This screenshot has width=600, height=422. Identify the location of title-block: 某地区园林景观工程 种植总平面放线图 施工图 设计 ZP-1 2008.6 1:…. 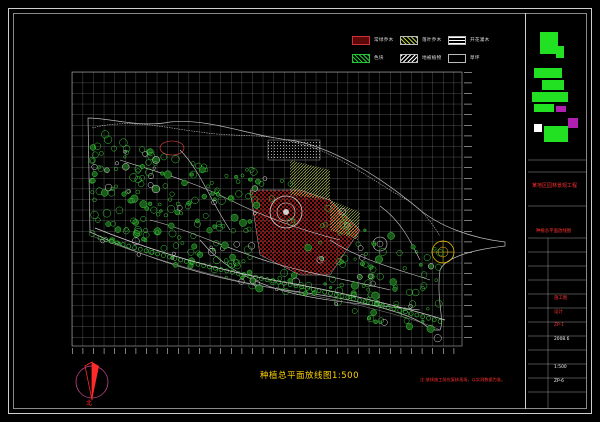
(556, 211).